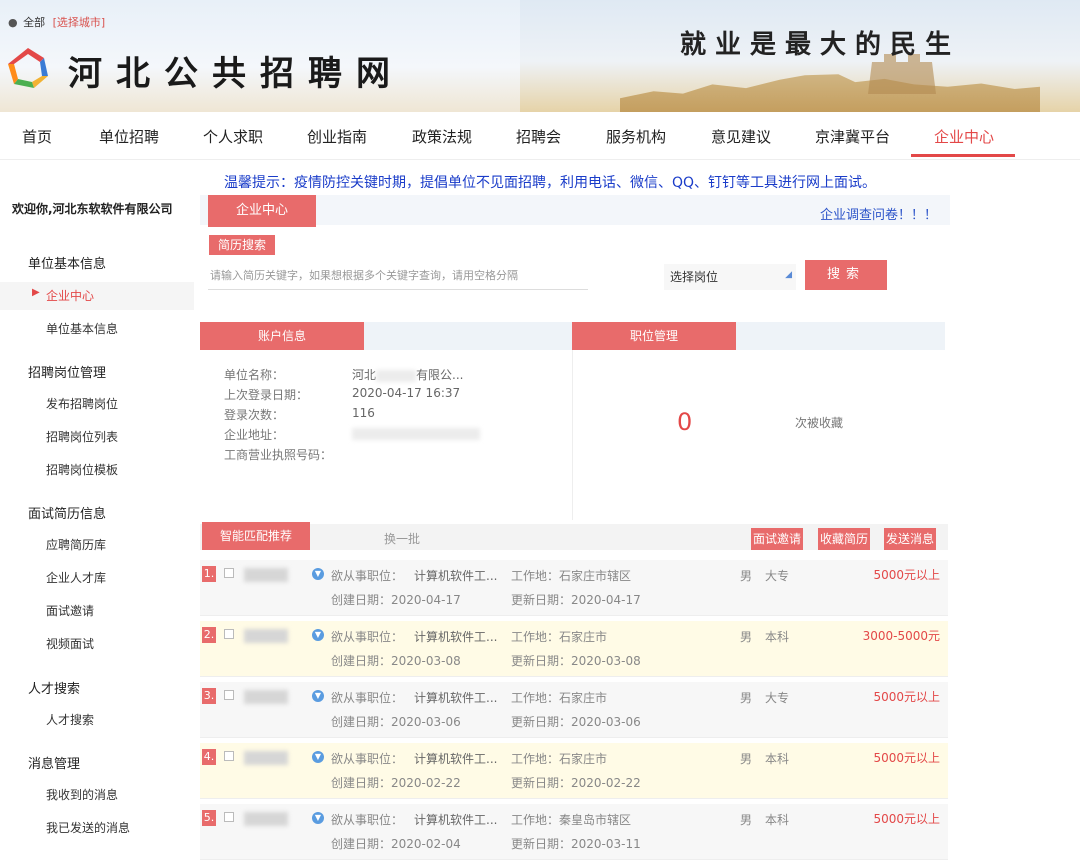  What do you see at coordinates (67, 373) in the screenshot?
I see `sidebar-group-post-mgmt: 招聘岗位管理` at bounding box center [67, 373].